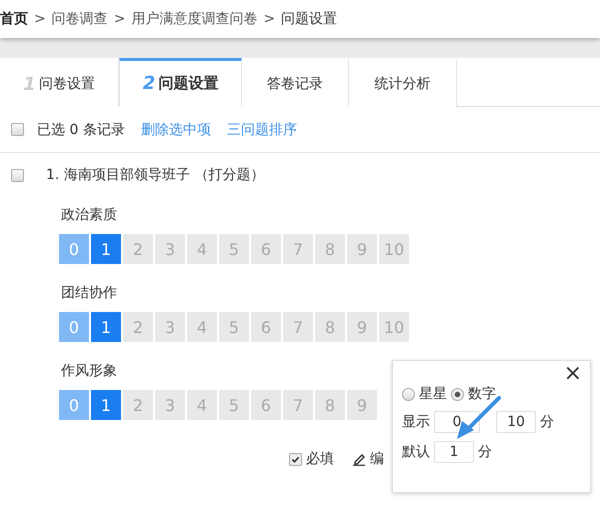 This screenshot has width=600, height=509. Describe the element at coordinates (188, 83) in the screenshot. I see `tab-label: 问题设置` at that location.